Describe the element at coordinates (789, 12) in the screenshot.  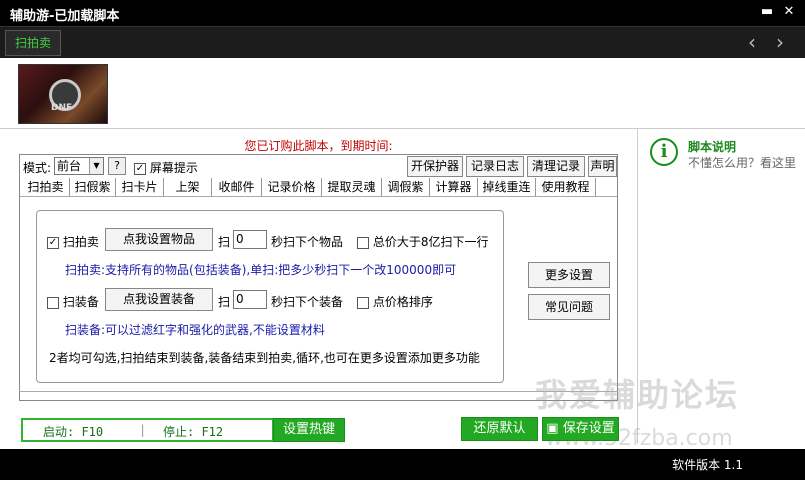
I see `close-button: ✕` at that location.